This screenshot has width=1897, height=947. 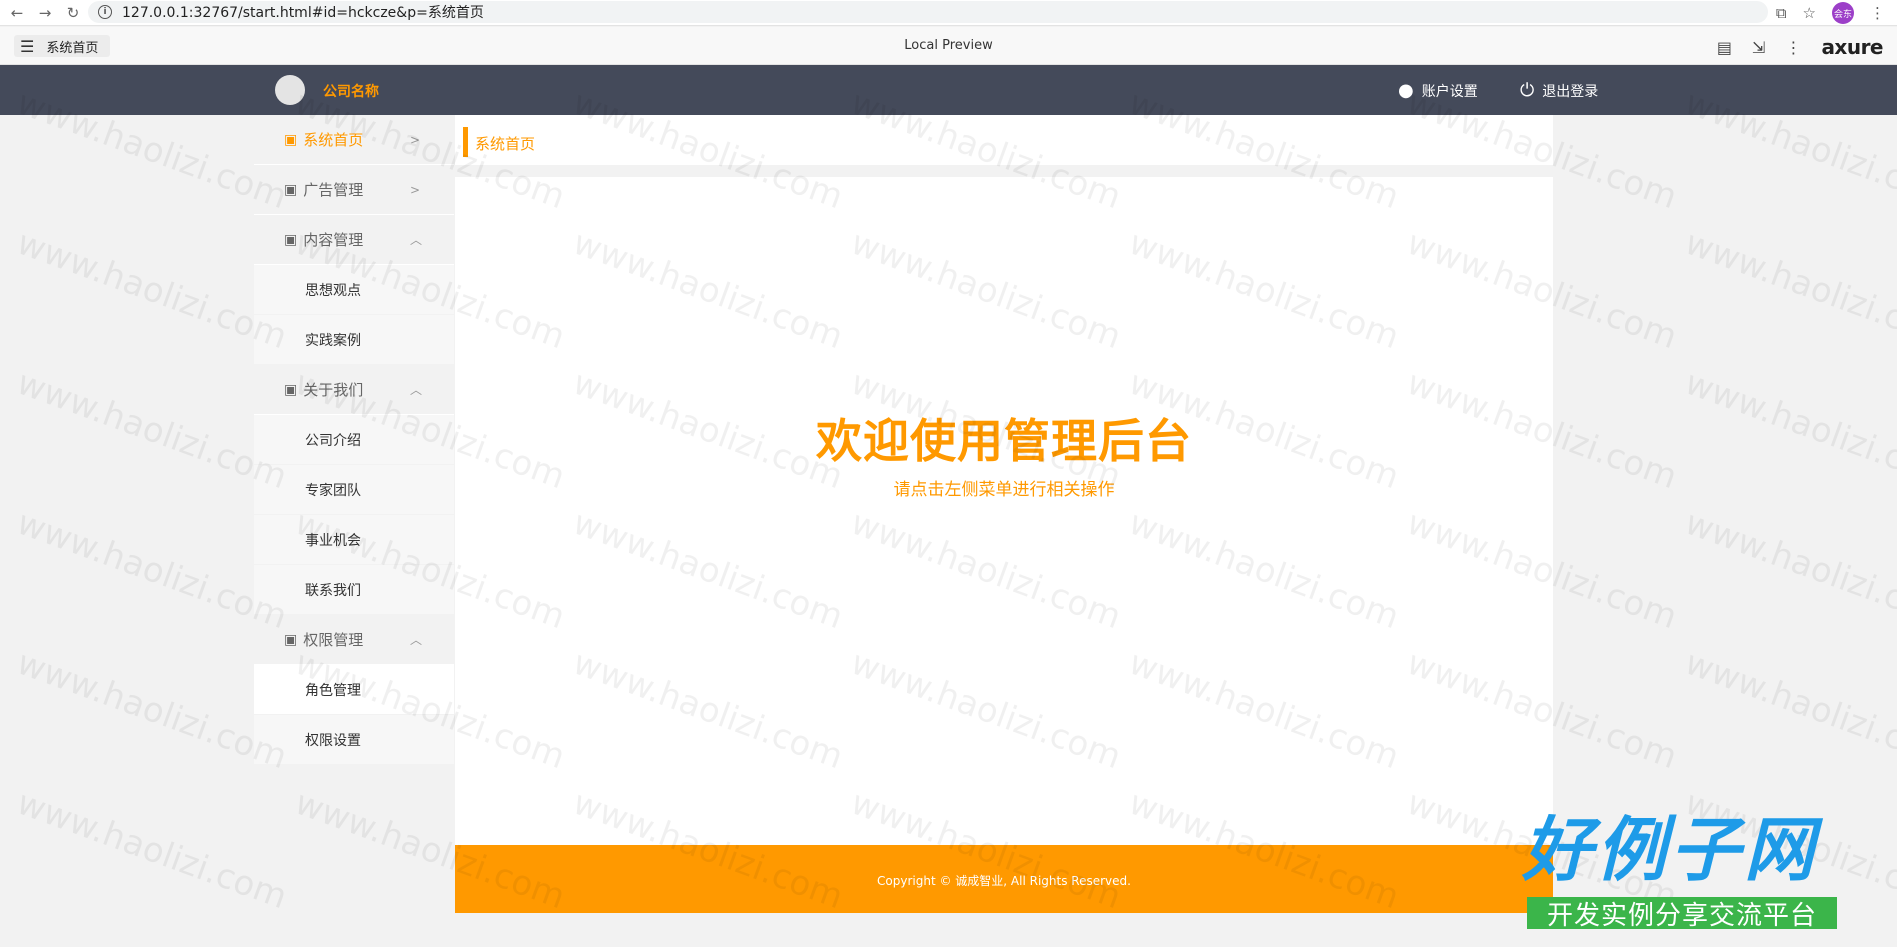 What do you see at coordinates (290, 90) in the screenshot?
I see `company-logo` at bounding box center [290, 90].